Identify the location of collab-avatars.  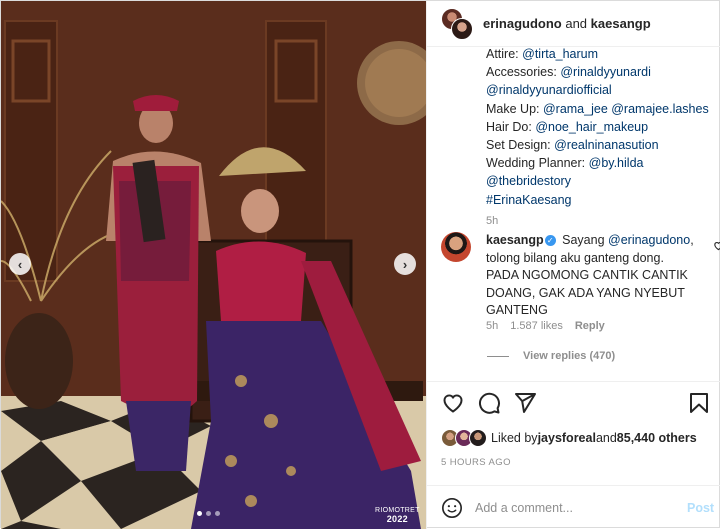
(457, 23).